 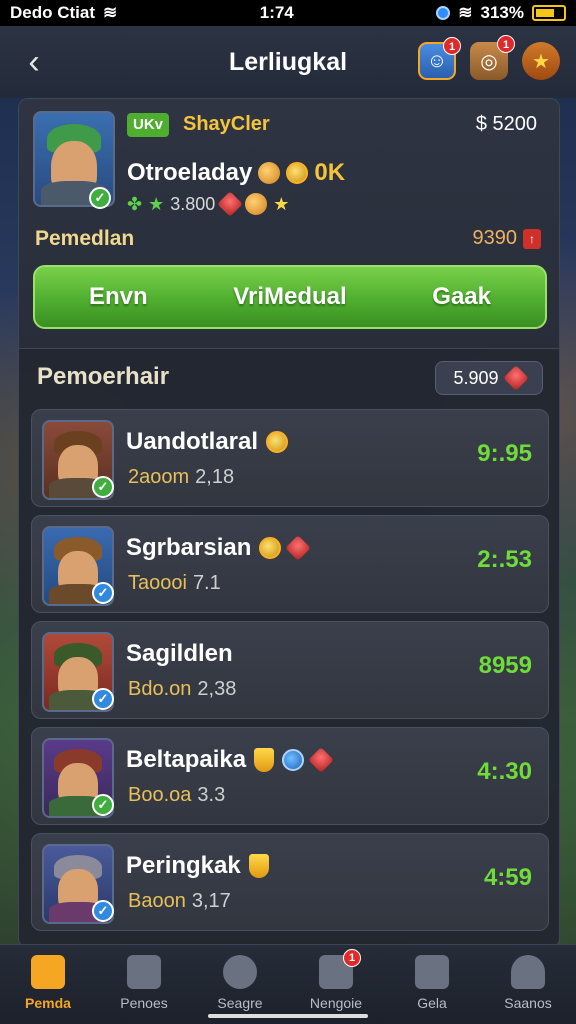 I want to click on nav-item-shop: Penoes, so click(x=144, y=983).